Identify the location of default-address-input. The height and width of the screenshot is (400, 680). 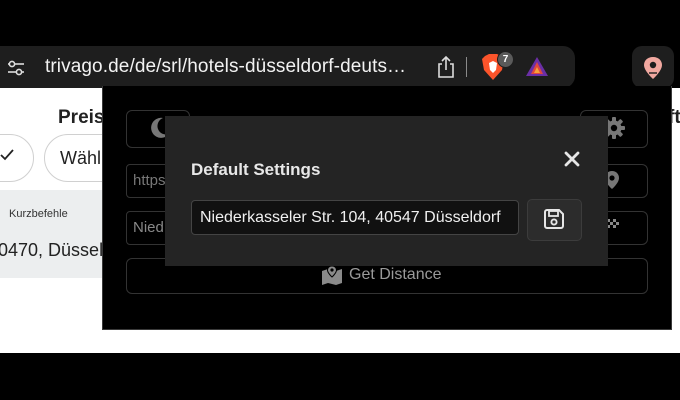
(355, 217).